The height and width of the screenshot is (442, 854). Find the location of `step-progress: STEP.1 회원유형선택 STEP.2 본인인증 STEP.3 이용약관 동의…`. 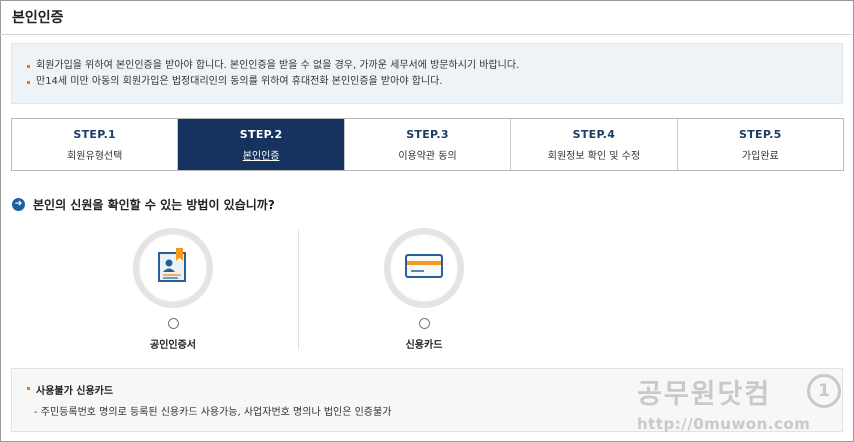

step-progress: STEP.1 회원유형선택 STEP.2 본인인증 STEP.3 이용약관 동의… is located at coordinates (427, 144).